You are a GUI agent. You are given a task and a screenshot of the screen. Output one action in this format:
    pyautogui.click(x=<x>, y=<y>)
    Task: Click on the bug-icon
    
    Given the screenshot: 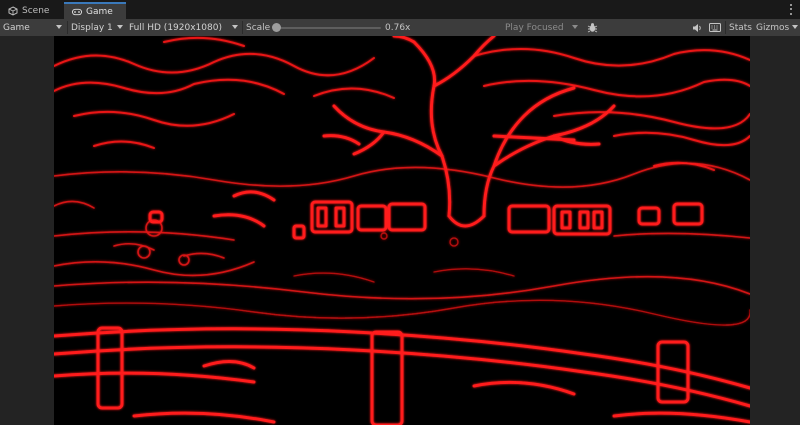 What is the action you would take?
    pyautogui.click(x=592, y=27)
    